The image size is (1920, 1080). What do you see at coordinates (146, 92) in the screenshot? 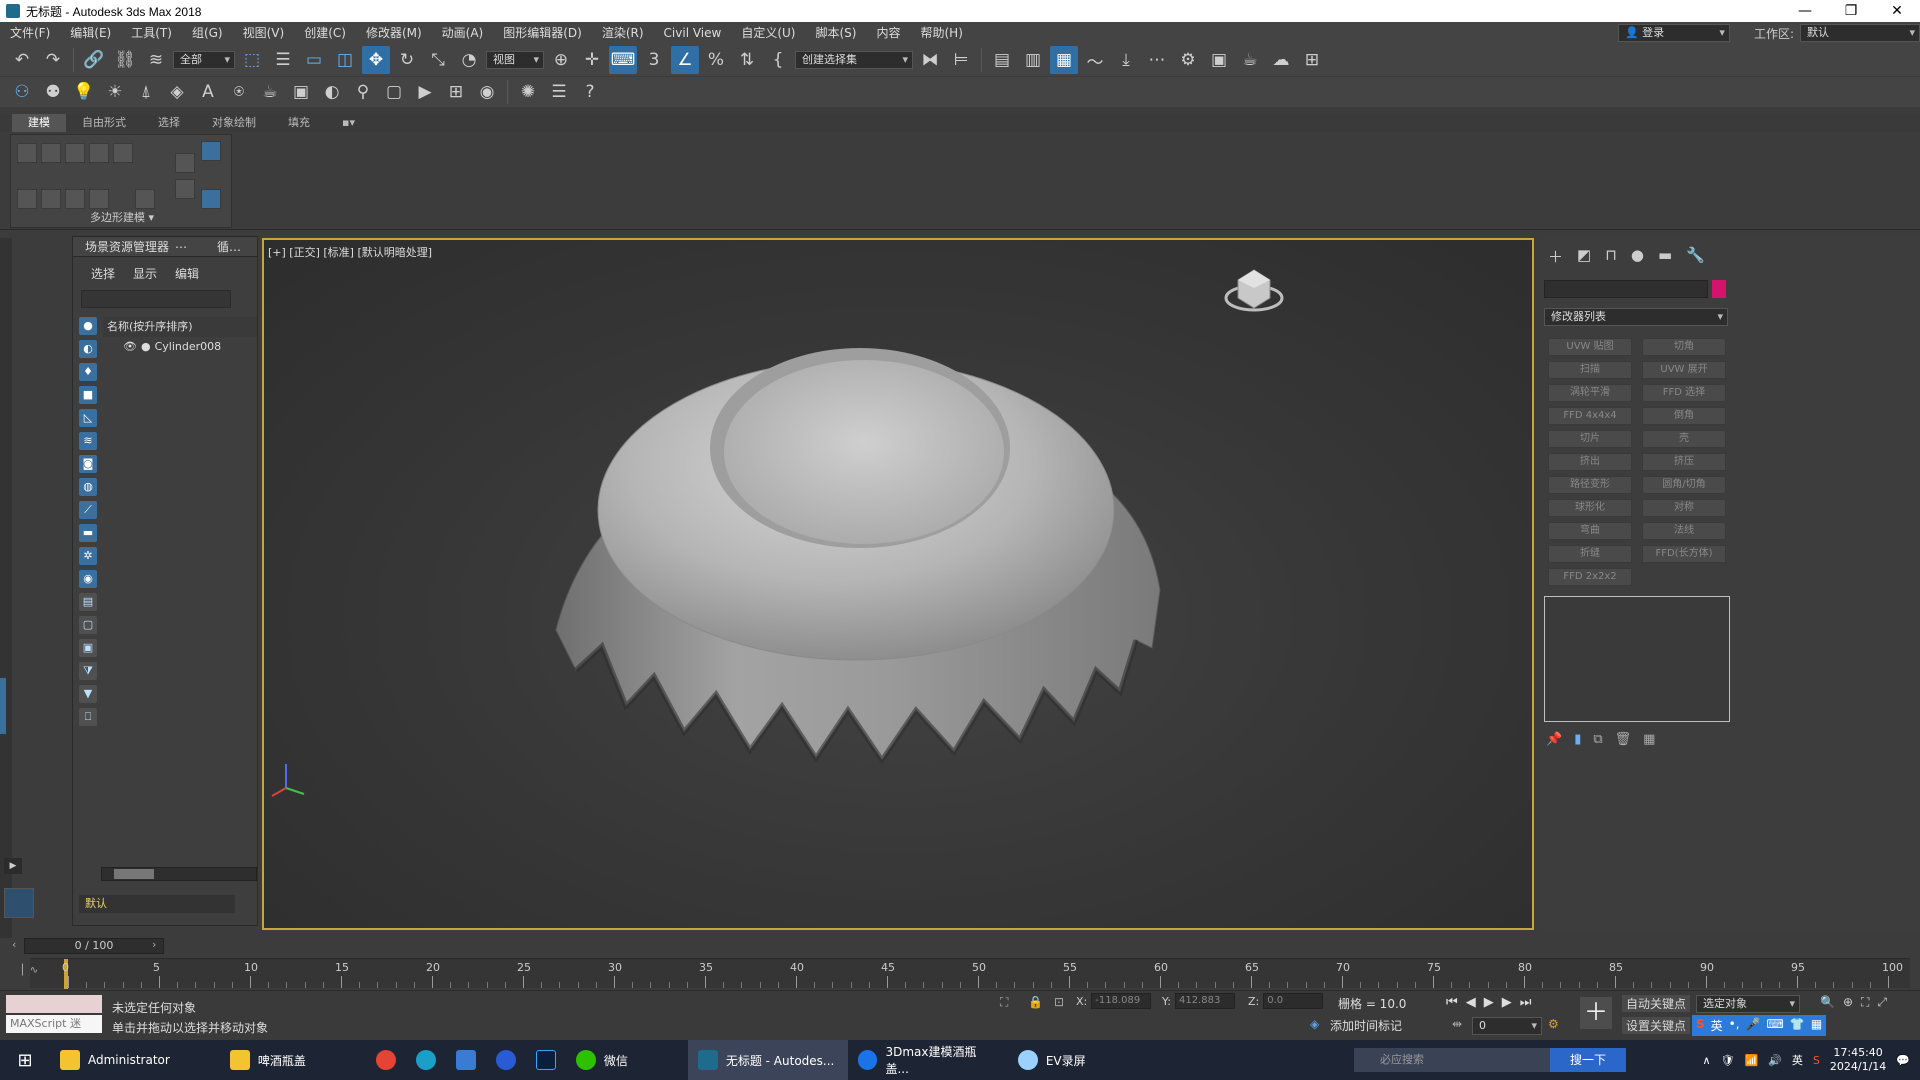
I see `spacewarp-icon: ⍋` at bounding box center [146, 92].